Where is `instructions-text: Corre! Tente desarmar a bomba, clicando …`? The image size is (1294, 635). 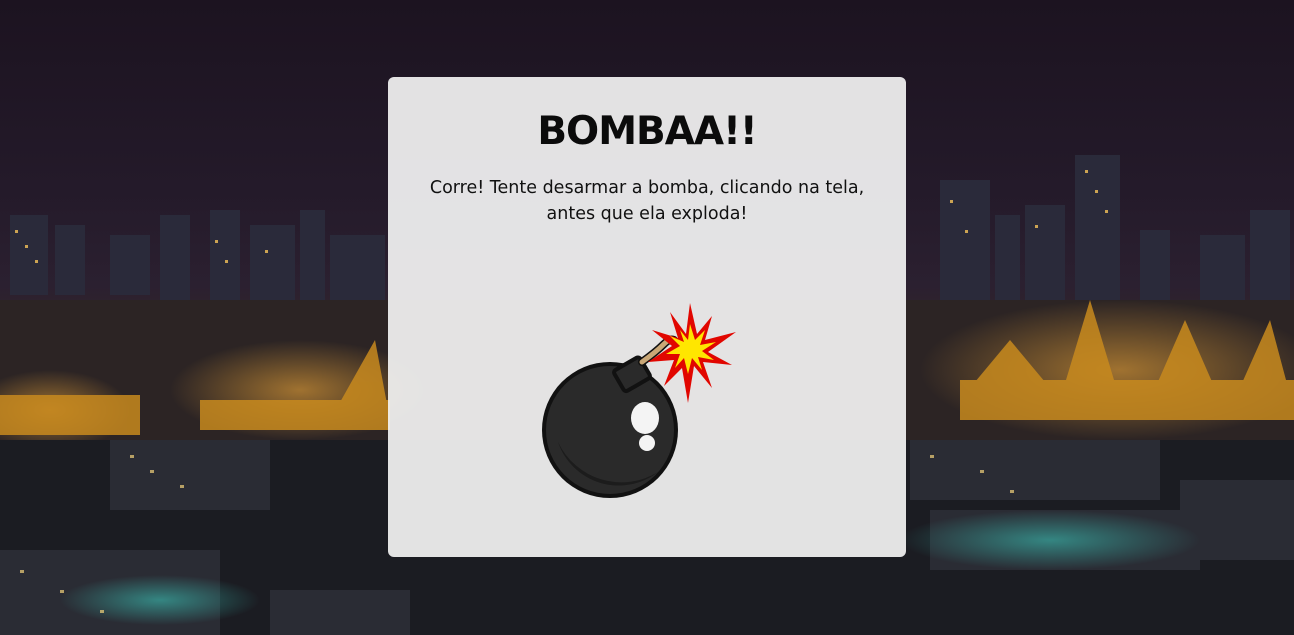
instructions-text: Corre! Tente desarmar a bomba, clicando … is located at coordinates (647, 201).